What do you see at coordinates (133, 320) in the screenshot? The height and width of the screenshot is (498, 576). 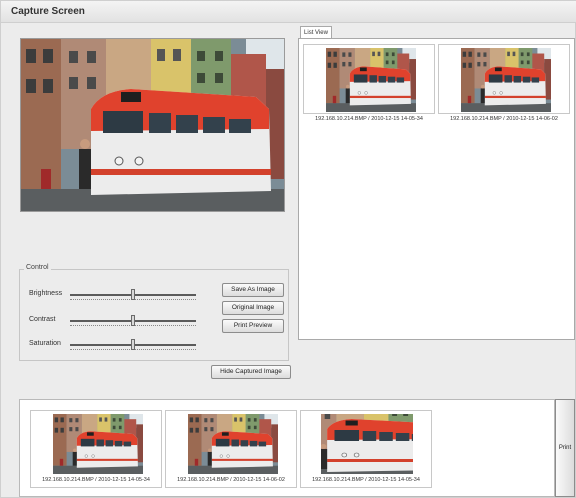 I see `contrast-thumb` at bounding box center [133, 320].